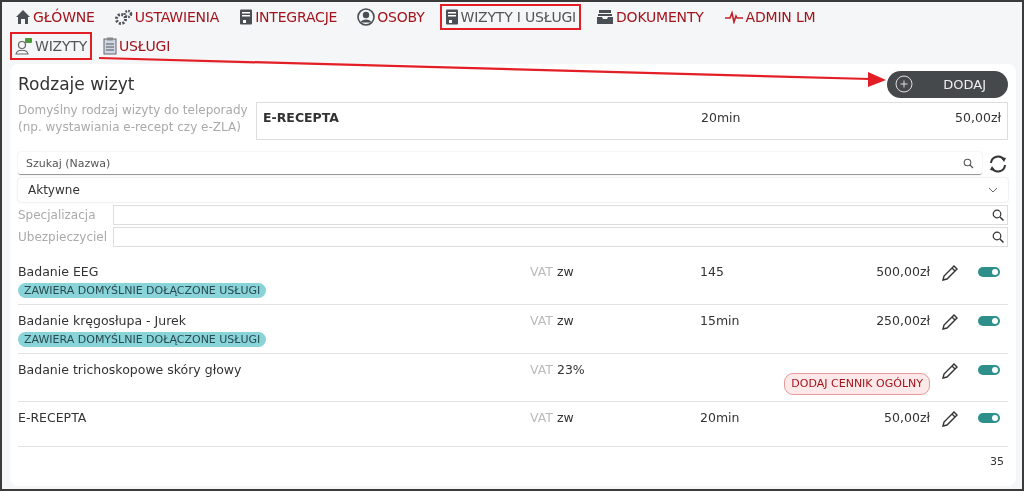 The image size is (1024, 491). I want to click on add-button: DODAJ, so click(947, 84).